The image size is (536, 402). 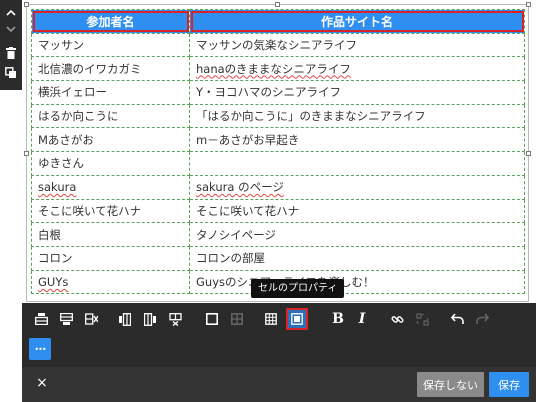 I want to click on bold-button: B, so click(x=338, y=319).